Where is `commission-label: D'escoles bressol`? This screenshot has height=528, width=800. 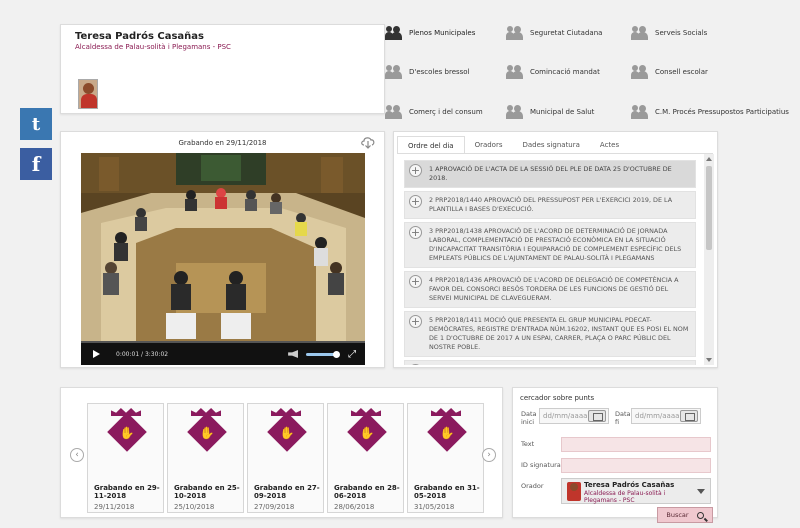 commission-label: D'escoles bressol is located at coordinates (439, 72).